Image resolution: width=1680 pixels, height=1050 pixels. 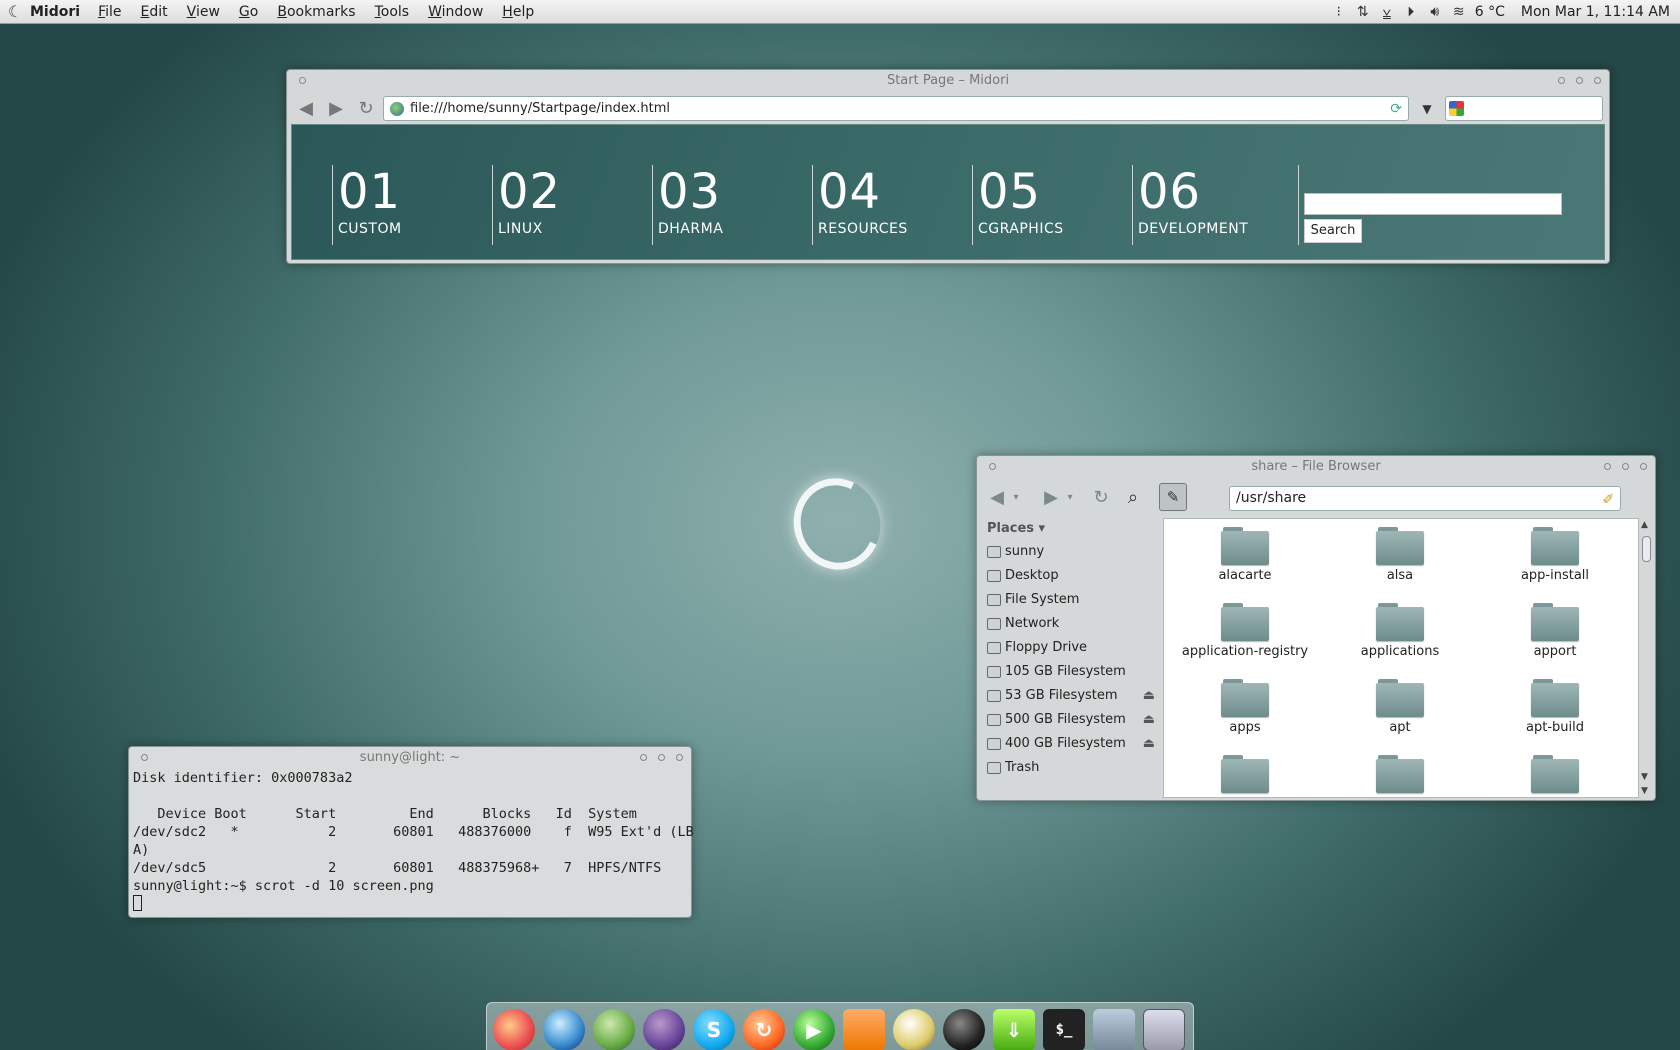 What do you see at coordinates (814, 1029) in the screenshot?
I see `media-player-icon: ▶` at bounding box center [814, 1029].